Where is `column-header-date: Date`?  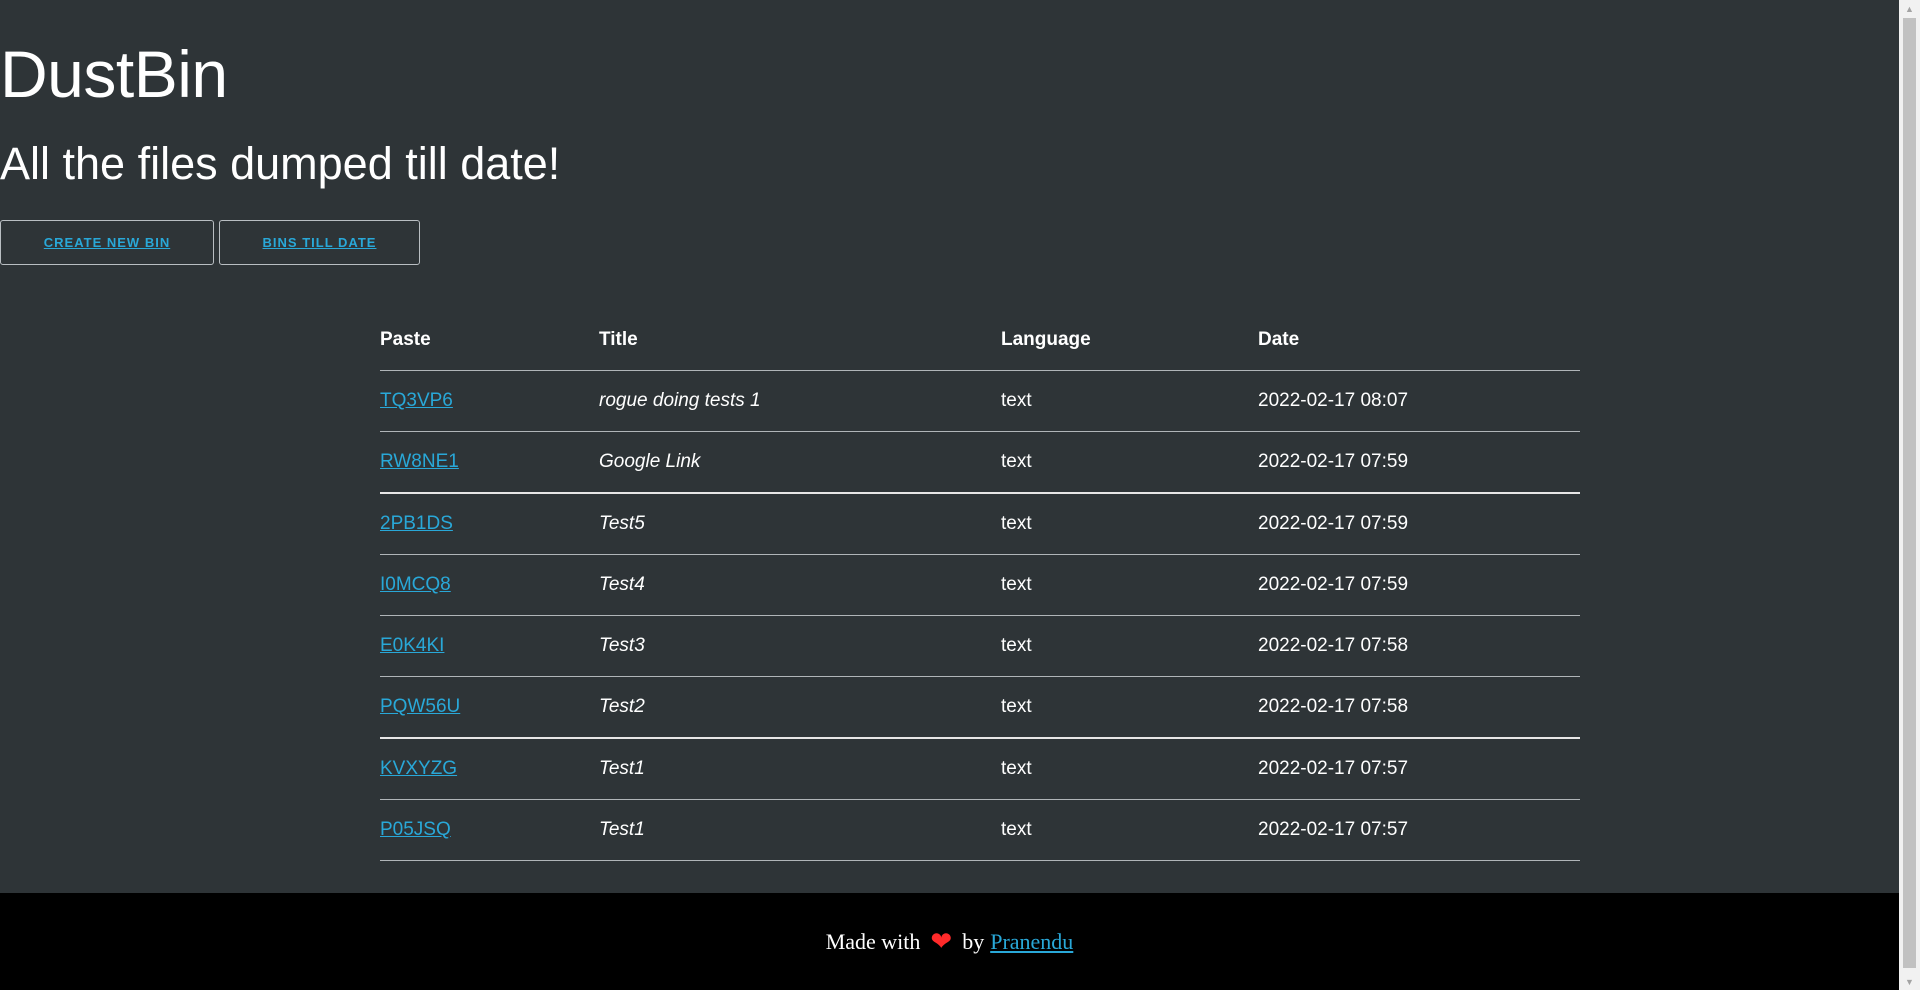 column-header-date: Date is located at coordinates (1419, 340).